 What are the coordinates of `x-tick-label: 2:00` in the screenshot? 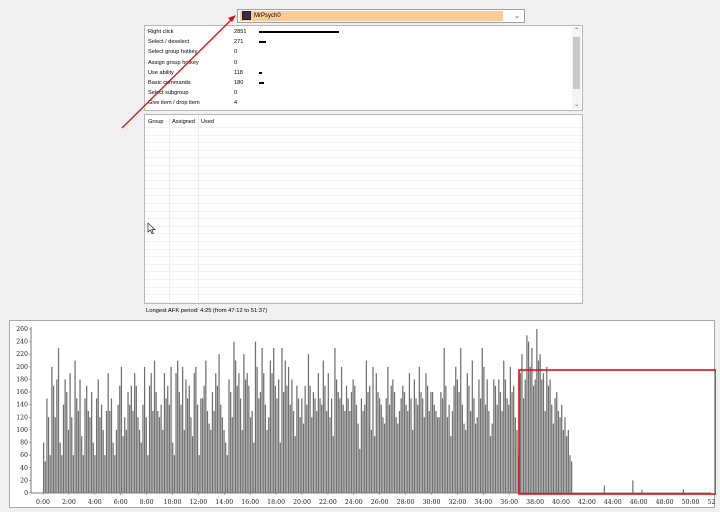 It's located at (69, 502).